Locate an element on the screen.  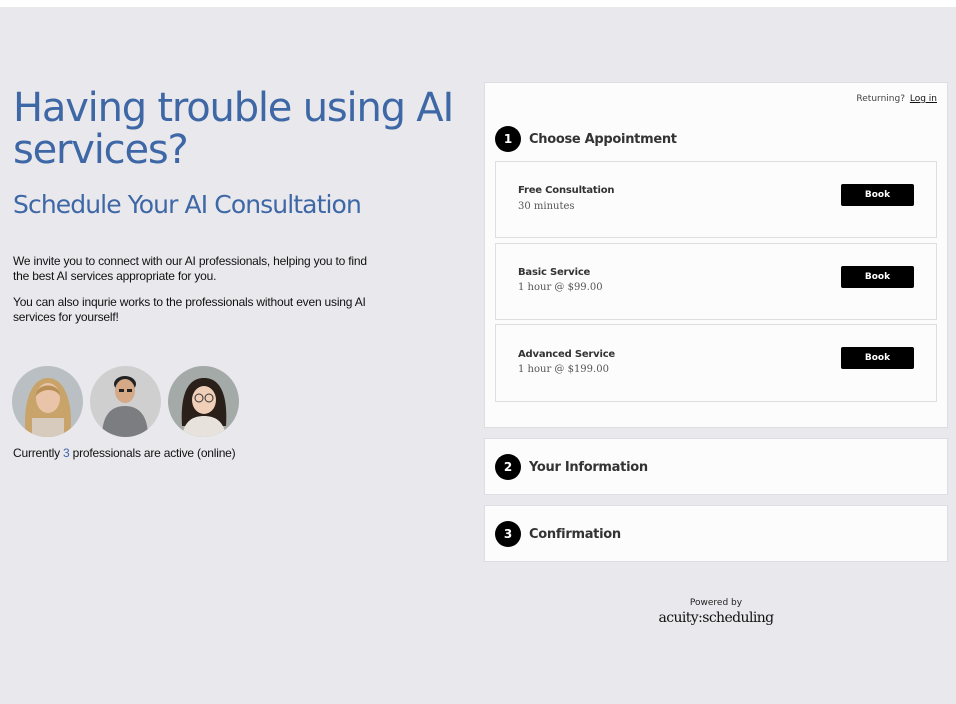
step-choose-appointment: 1 Choose Appointment is located at coordinates (586, 139).